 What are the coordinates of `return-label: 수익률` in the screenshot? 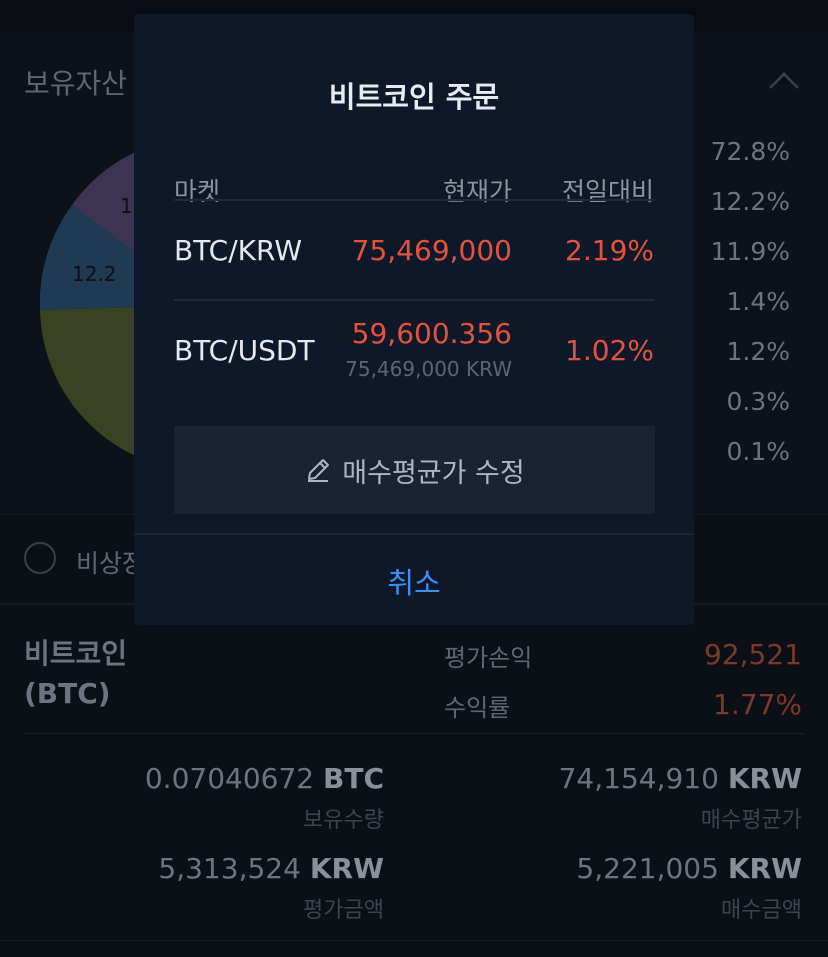 It's located at (477, 708).